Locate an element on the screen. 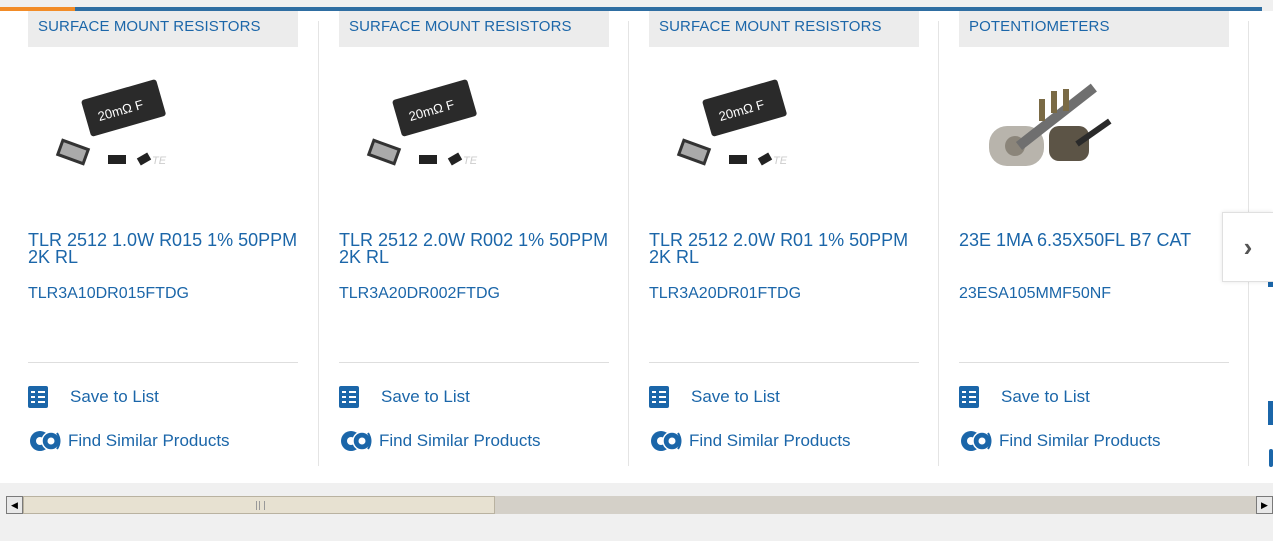  product-title: TLR 2512 2.0W R01 1% 50PPM 2K RL is located at coordinates (784, 248).